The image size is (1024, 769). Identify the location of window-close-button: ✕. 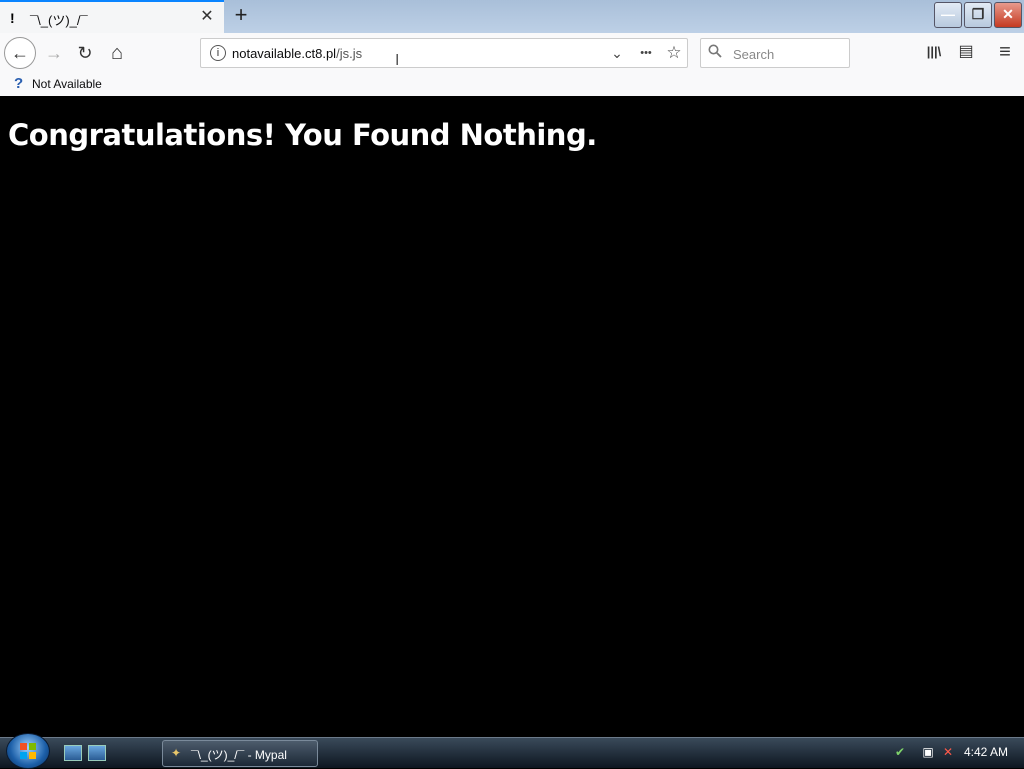
(1008, 15).